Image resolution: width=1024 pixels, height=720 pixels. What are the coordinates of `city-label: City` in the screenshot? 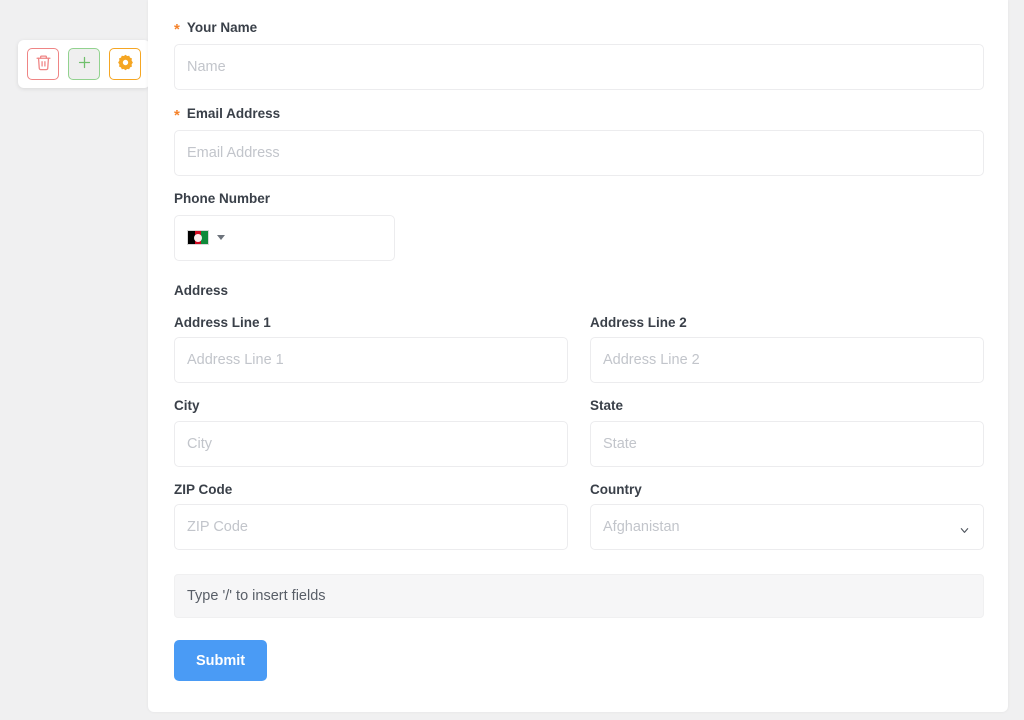 It's located at (187, 405).